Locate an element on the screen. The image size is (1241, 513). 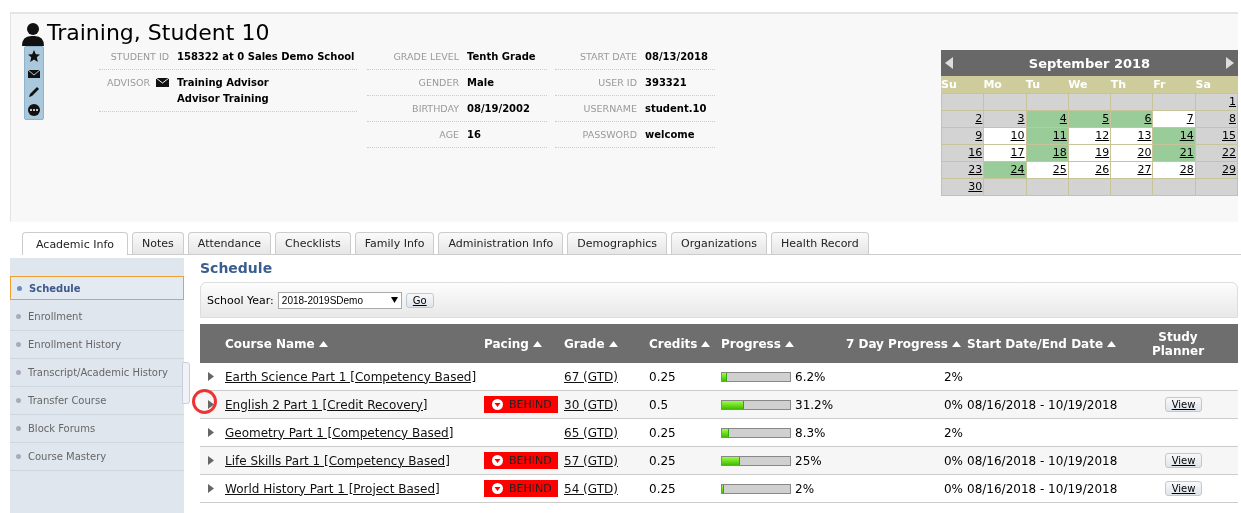
column-header: Pacing is located at coordinates (506, 343).